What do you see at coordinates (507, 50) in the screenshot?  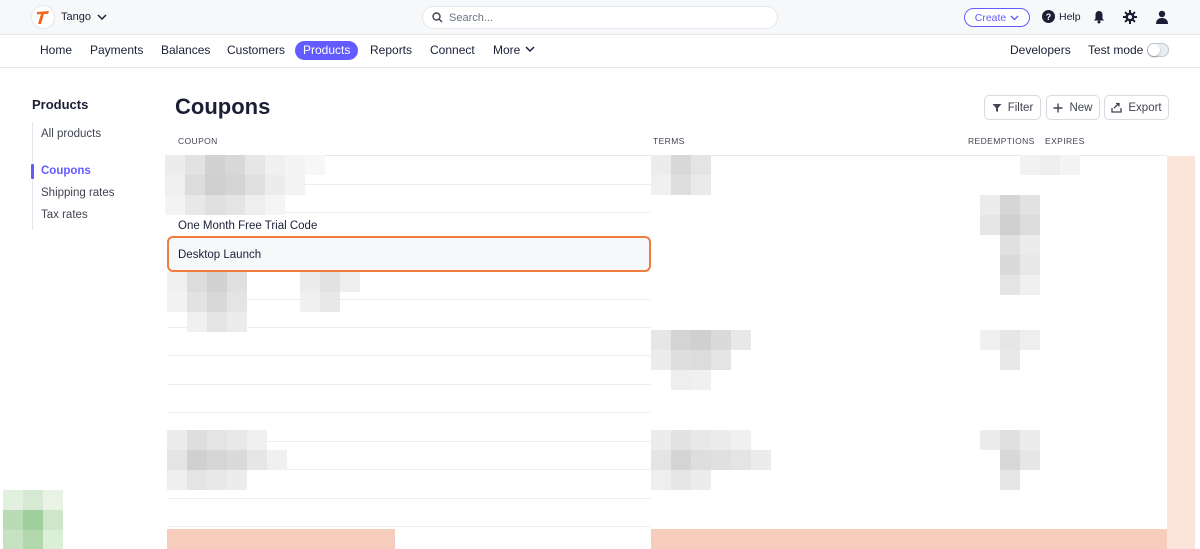 I see `nav-more-label: More` at bounding box center [507, 50].